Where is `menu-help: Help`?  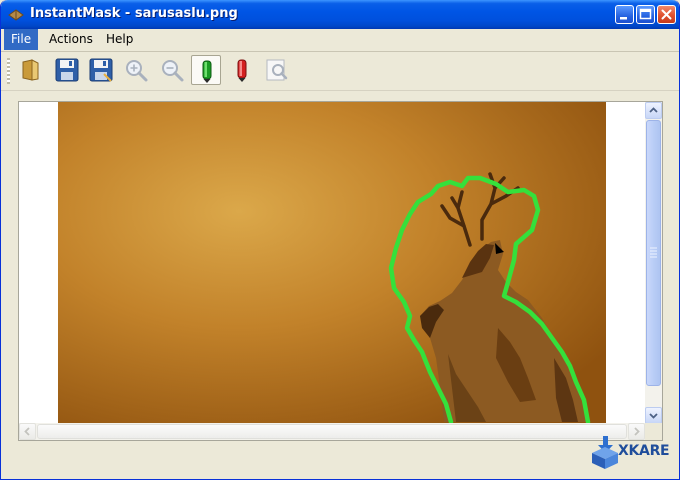
menu-help: Help is located at coordinates (119, 39).